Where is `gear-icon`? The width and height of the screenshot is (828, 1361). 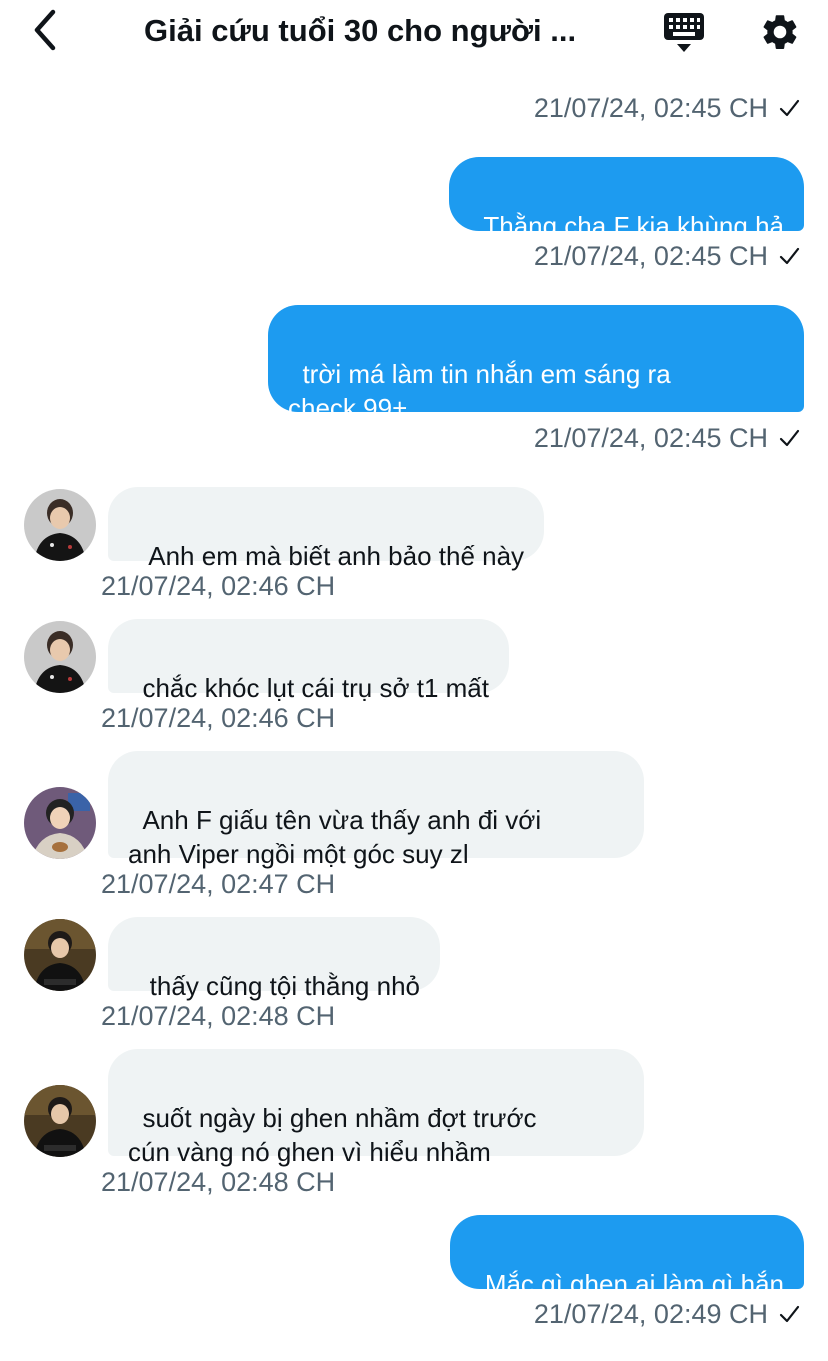 gear-icon is located at coordinates (780, 32).